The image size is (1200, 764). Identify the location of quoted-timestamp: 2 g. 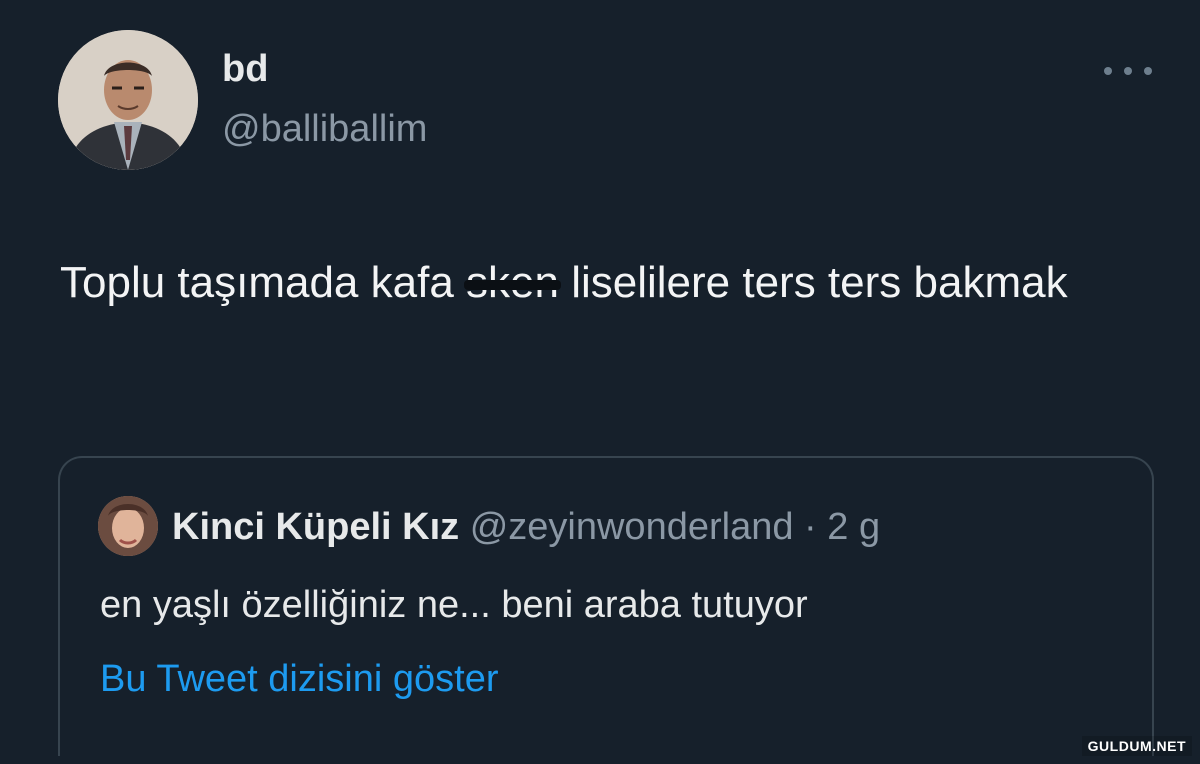
(853, 527).